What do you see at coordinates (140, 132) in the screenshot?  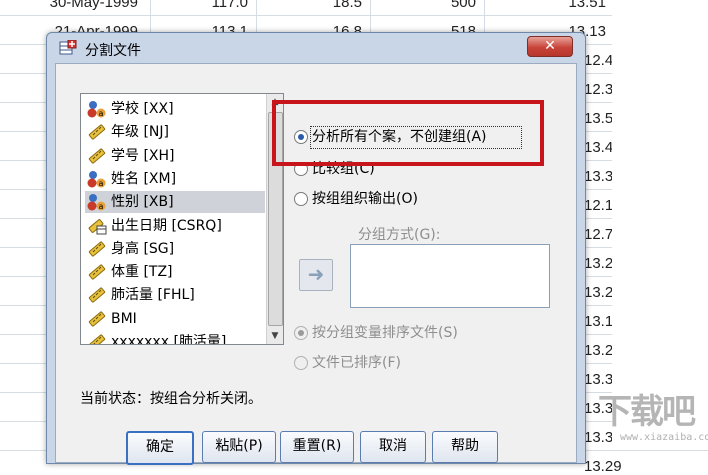 I see `variable-label: 年级 [NJ]` at bounding box center [140, 132].